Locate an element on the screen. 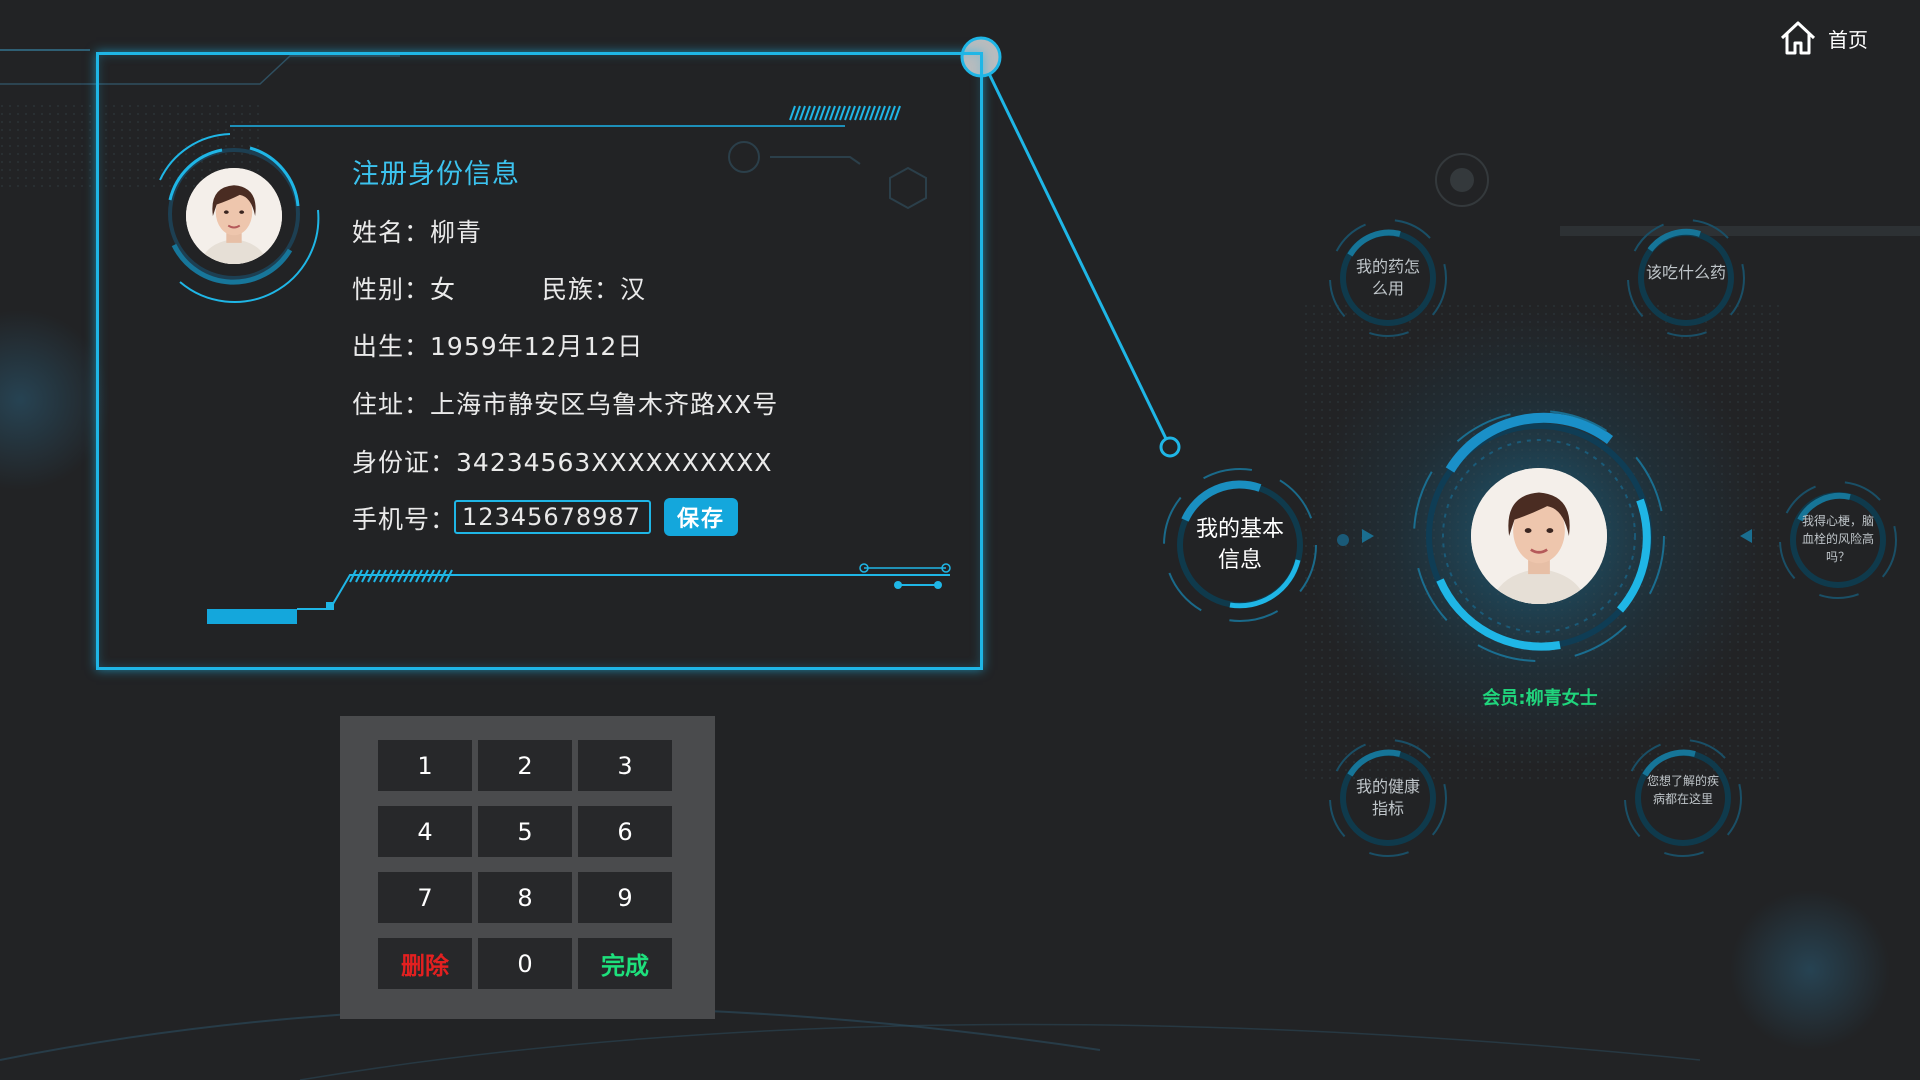 Image resolution: width=1920 pixels, height=1080 pixels. health-index-node: 我的健康指标 is located at coordinates (1388, 798).